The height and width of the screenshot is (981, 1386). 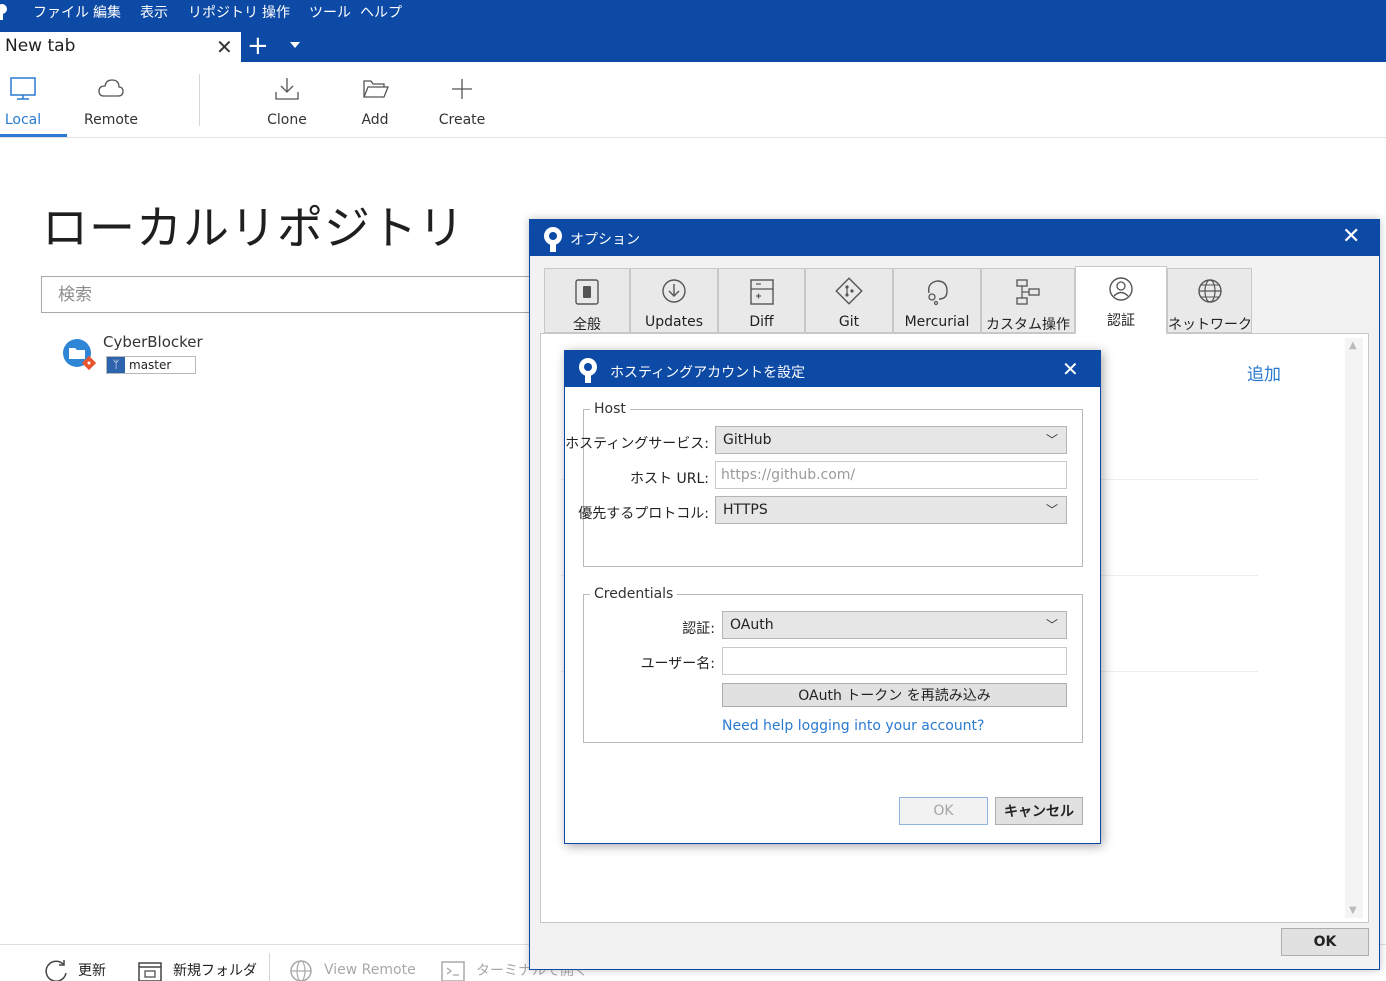 What do you see at coordinates (287, 100) in the screenshot?
I see `clone-button: Clone` at bounding box center [287, 100].